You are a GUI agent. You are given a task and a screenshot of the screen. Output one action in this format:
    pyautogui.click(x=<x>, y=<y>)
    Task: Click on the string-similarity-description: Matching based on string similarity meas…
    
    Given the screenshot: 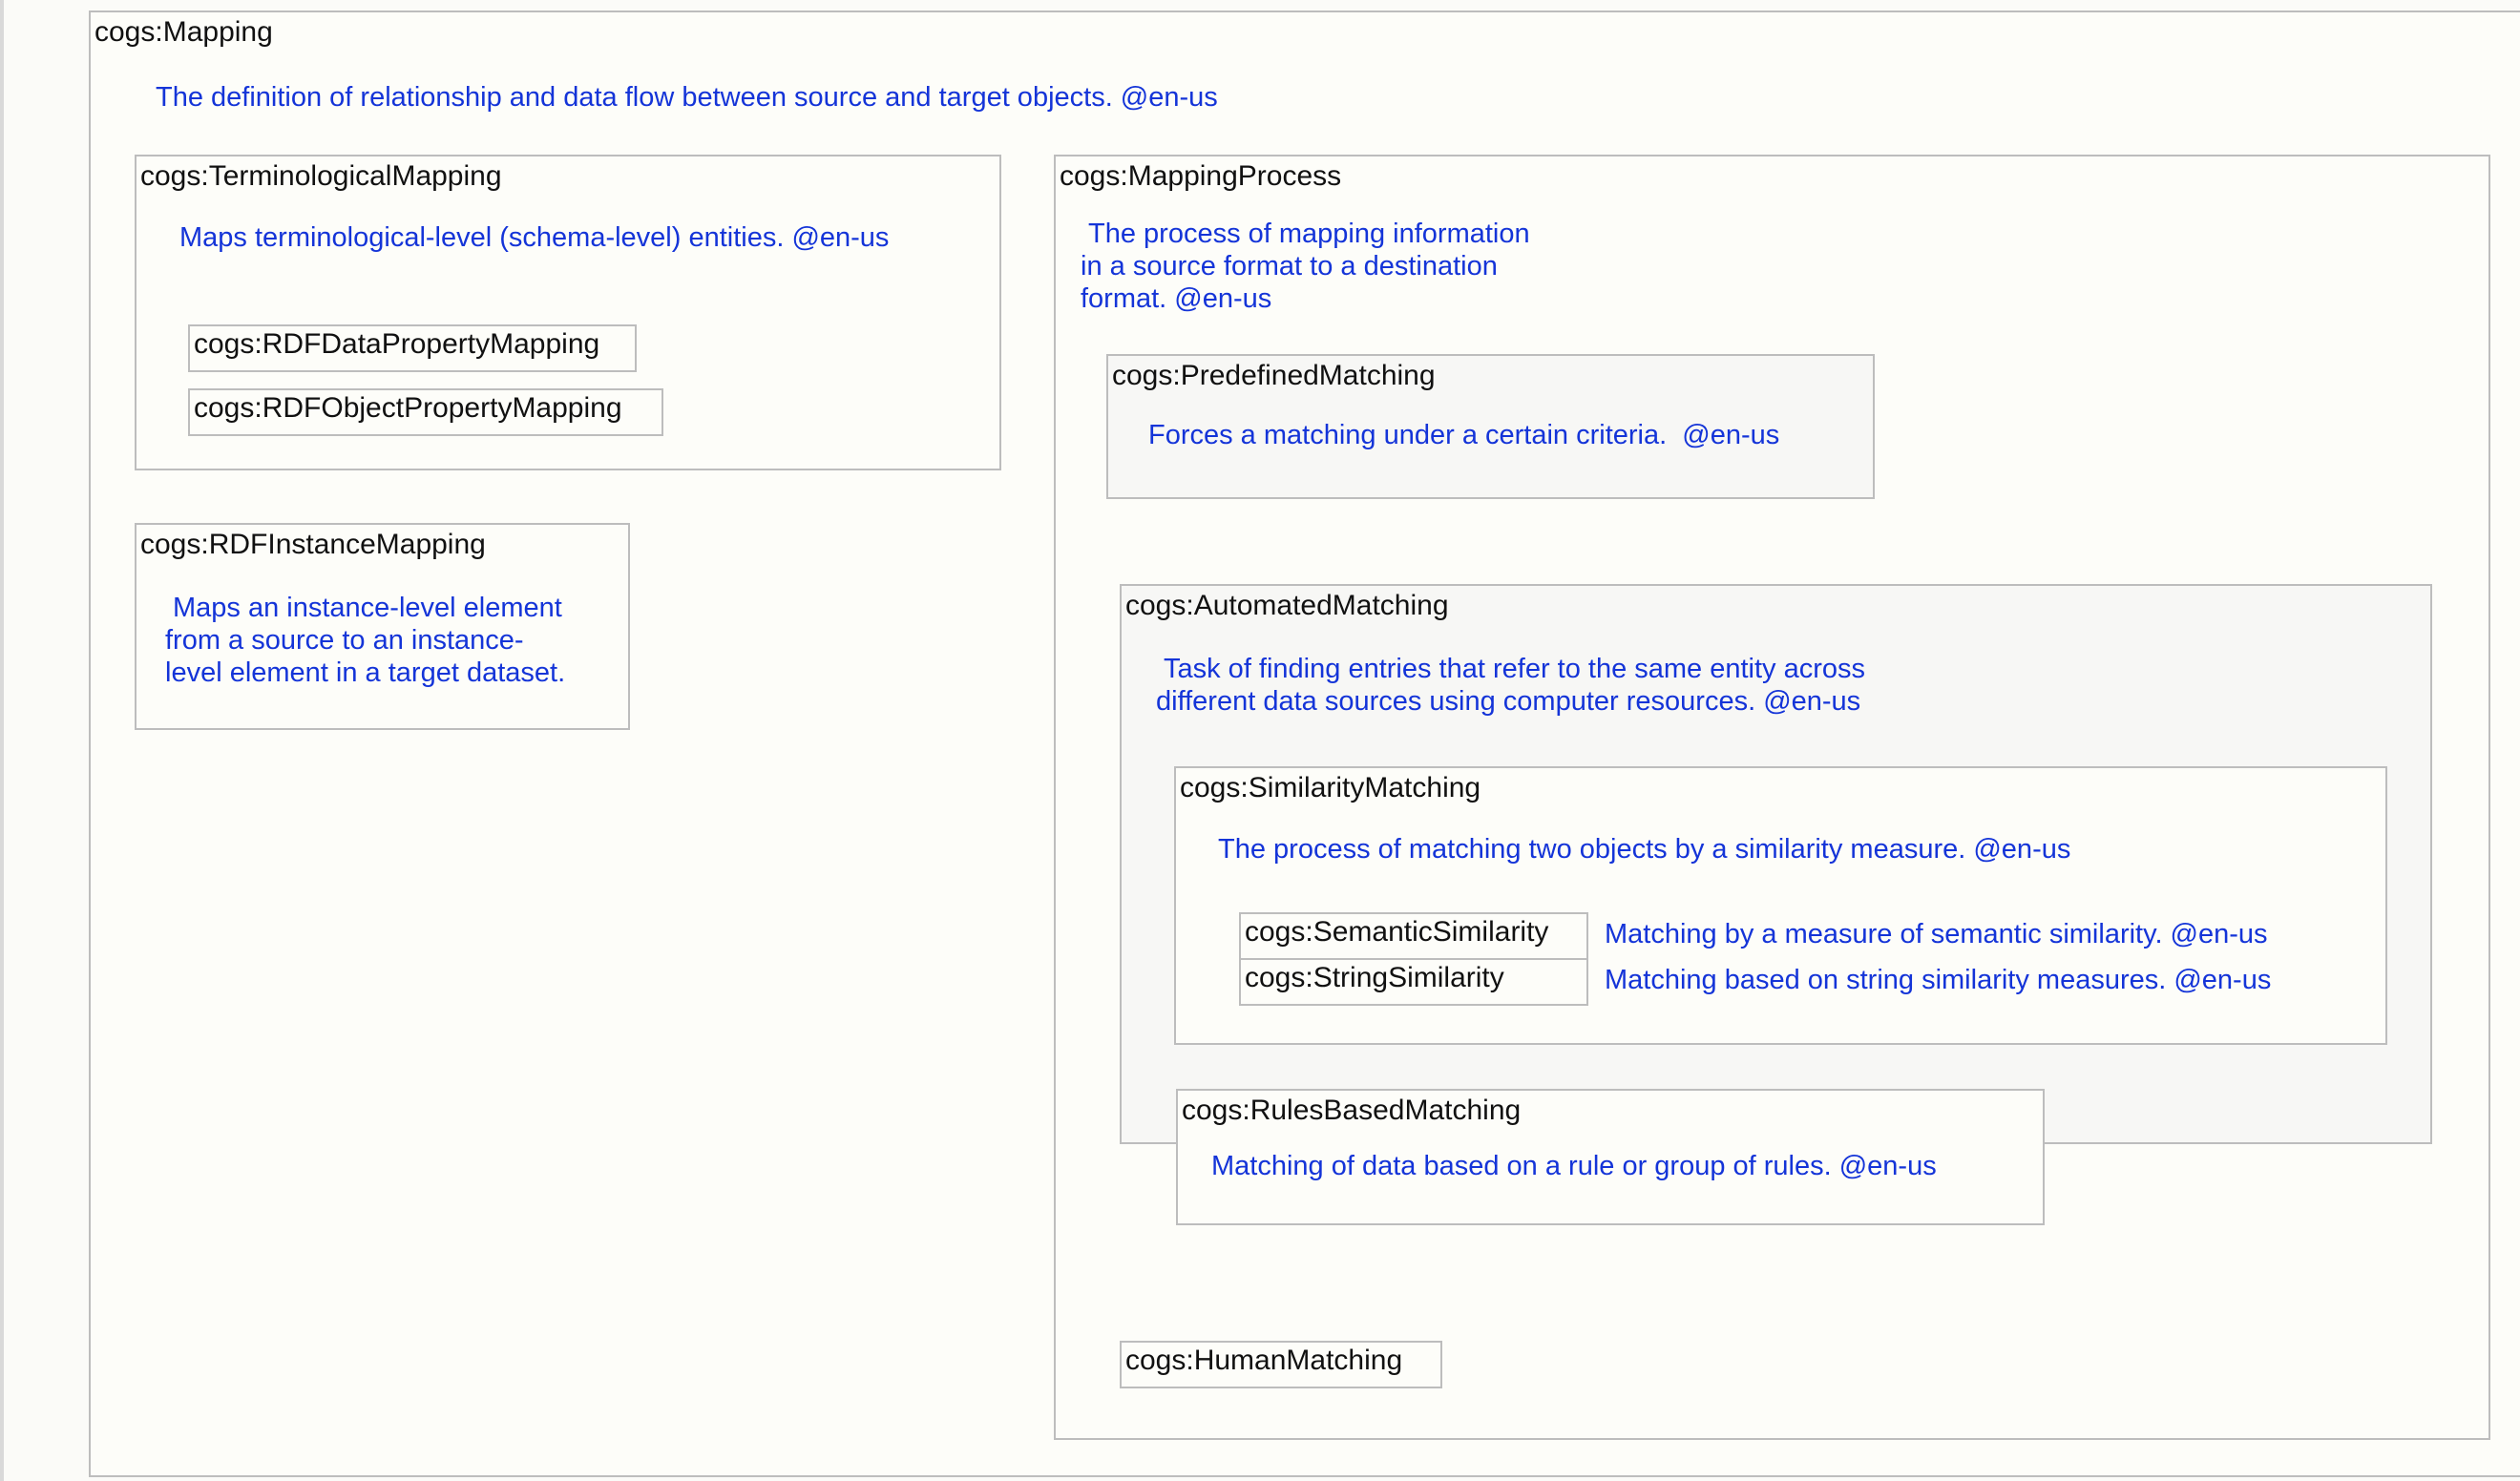 What is the action you would take?
    pyautogui.click(x=1939, y=980)
    